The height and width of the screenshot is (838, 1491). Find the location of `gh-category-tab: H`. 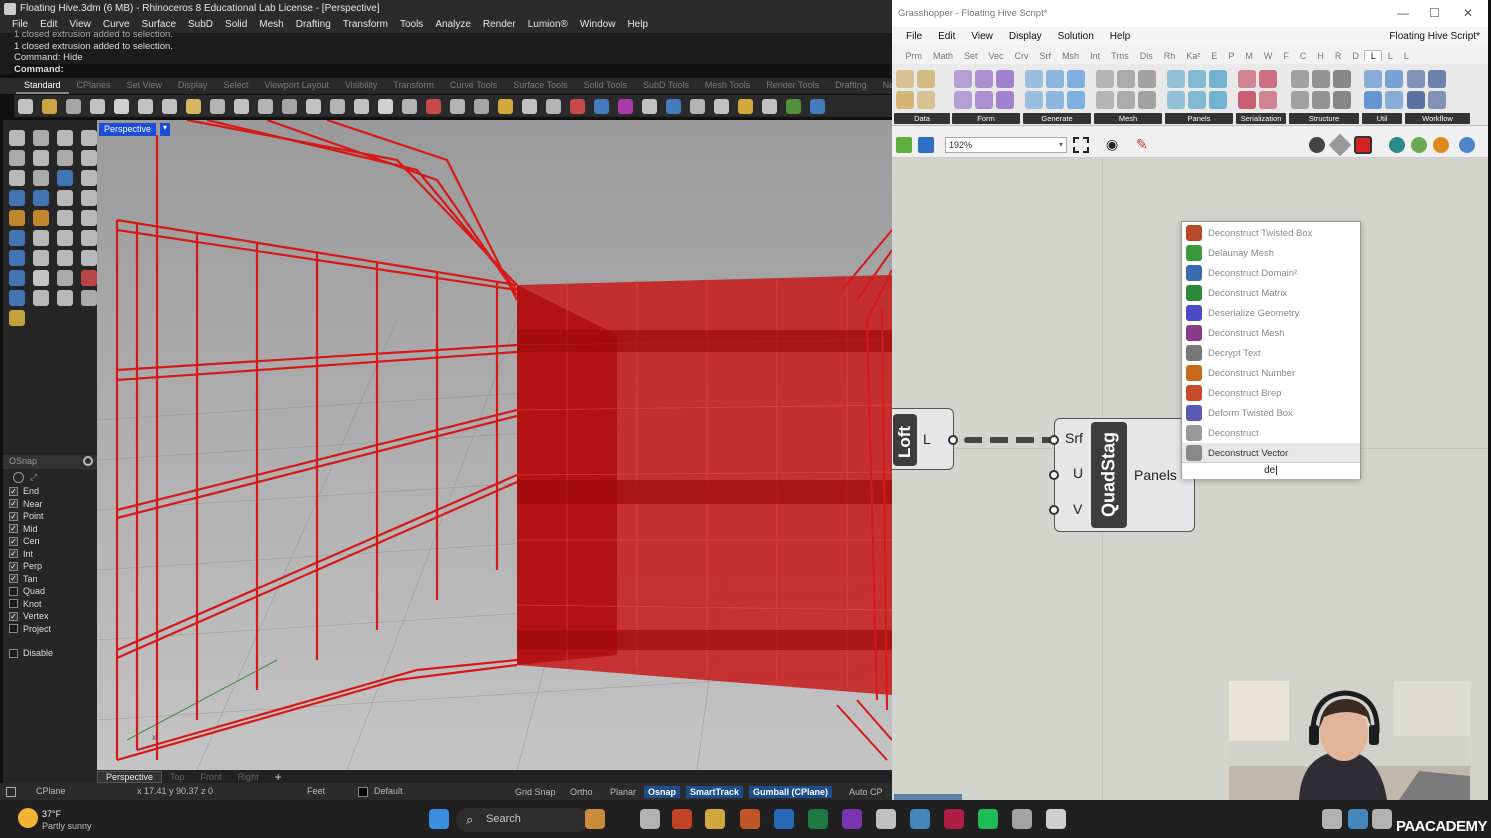

gh-category-tab: H is located at coordinates (1321, 56).